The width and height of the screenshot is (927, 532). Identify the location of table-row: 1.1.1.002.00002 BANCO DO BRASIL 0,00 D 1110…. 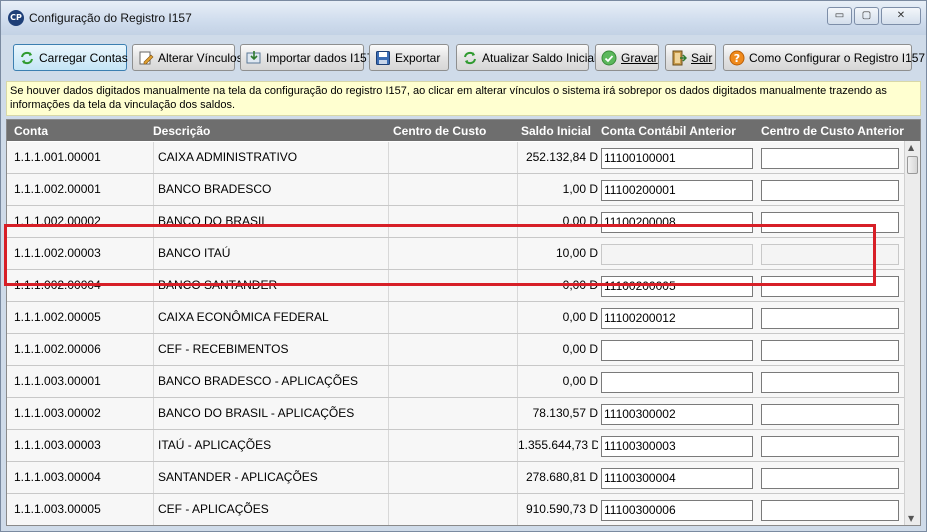
(455, 222).